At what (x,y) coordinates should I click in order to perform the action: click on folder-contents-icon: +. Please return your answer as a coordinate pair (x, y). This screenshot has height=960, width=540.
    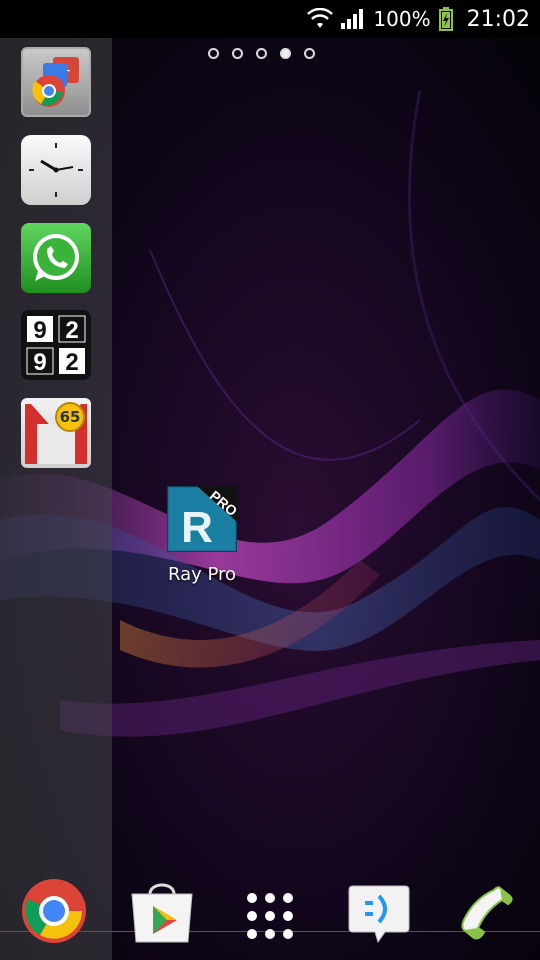
    Looking at the image, I should click on (55, 82).